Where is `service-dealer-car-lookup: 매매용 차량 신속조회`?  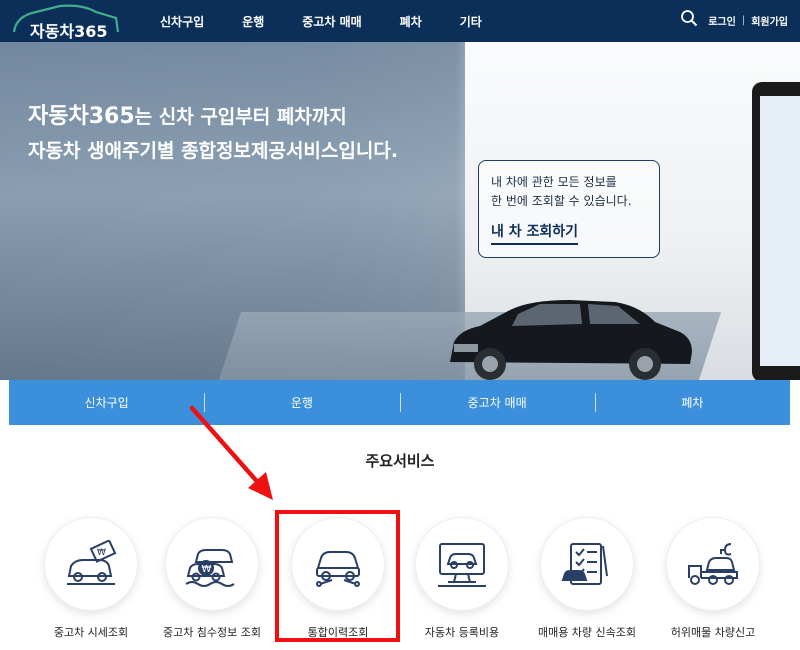
service-dealer-car-lookup: 매매용 차량 신속조회 is located at coordinates (587, 579).